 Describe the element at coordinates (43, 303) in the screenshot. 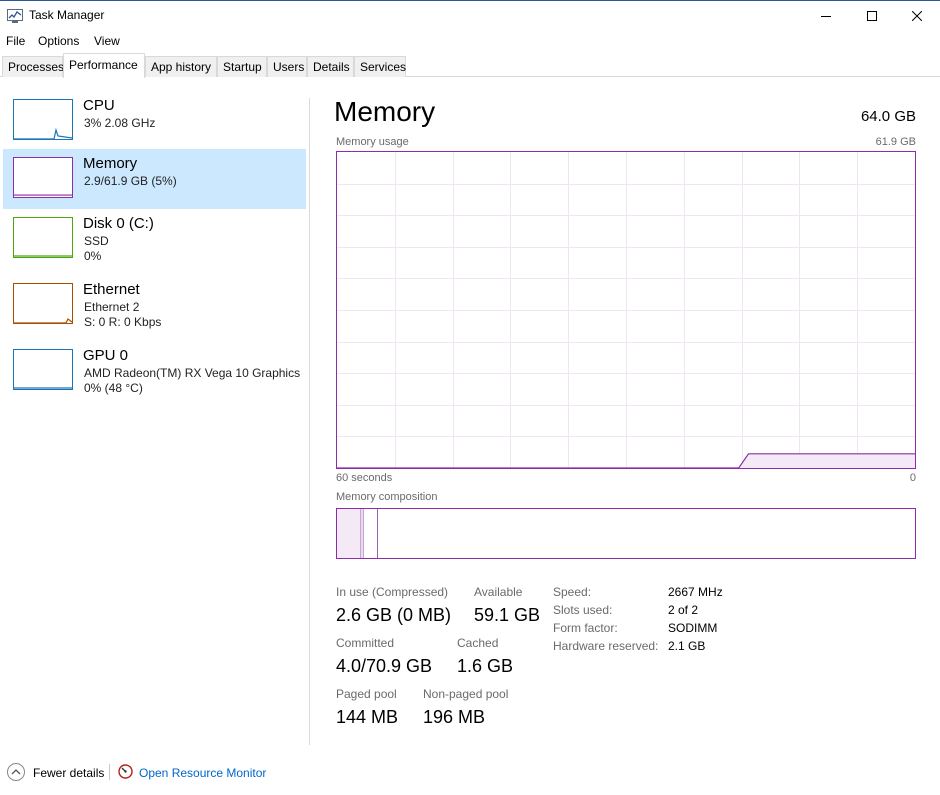

I see `ethernet-thumbnail-graph` at that location.